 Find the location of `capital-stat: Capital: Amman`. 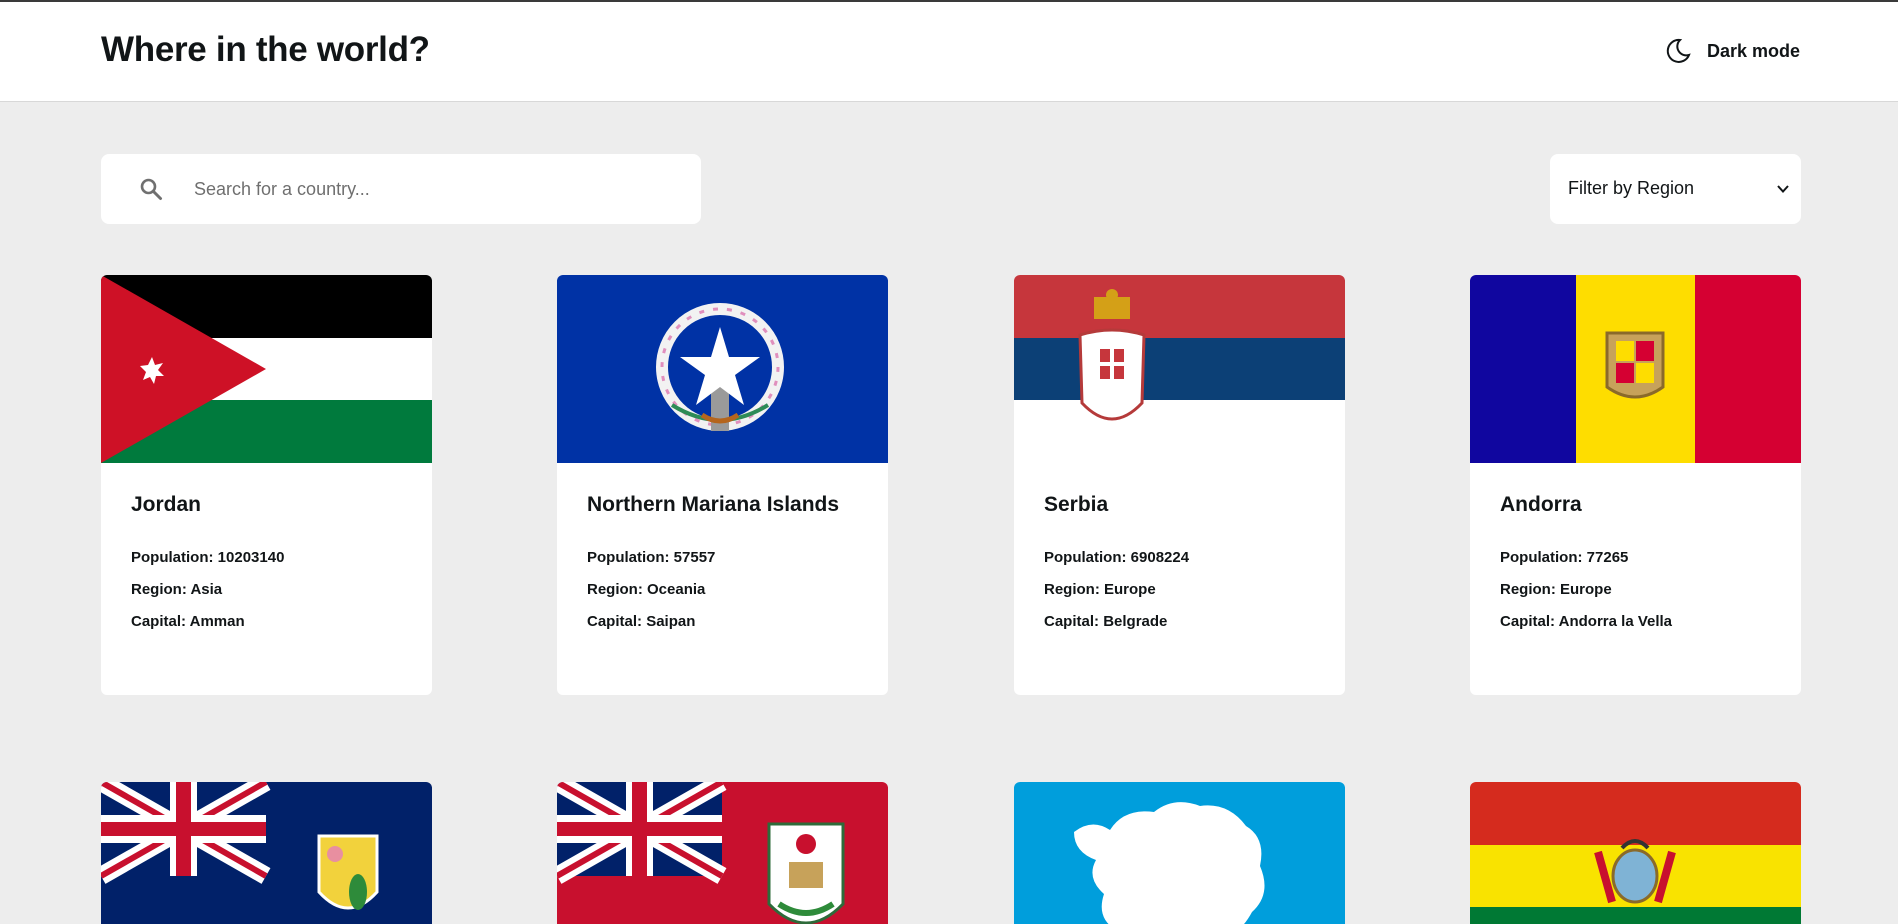

capital-stat: Capital: Amman is located at coordinates (188, 621).